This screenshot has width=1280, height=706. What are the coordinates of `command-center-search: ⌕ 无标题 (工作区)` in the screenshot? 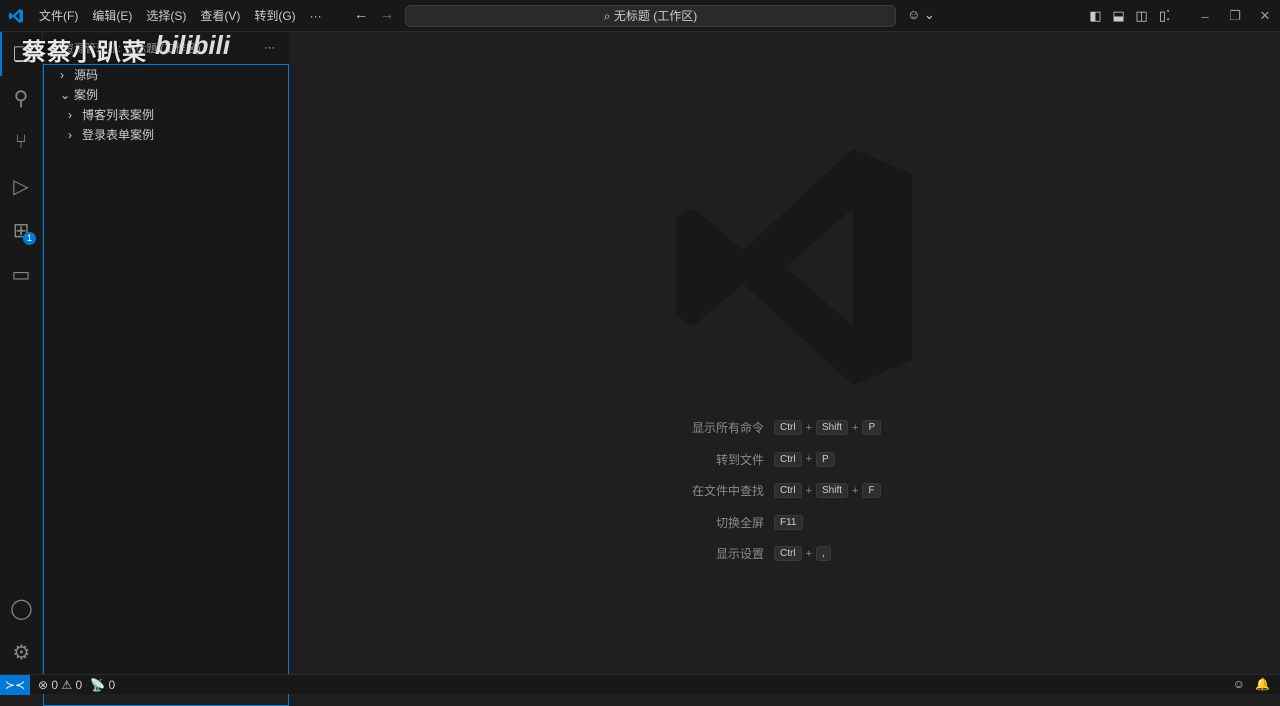 It's located at (650, 16).